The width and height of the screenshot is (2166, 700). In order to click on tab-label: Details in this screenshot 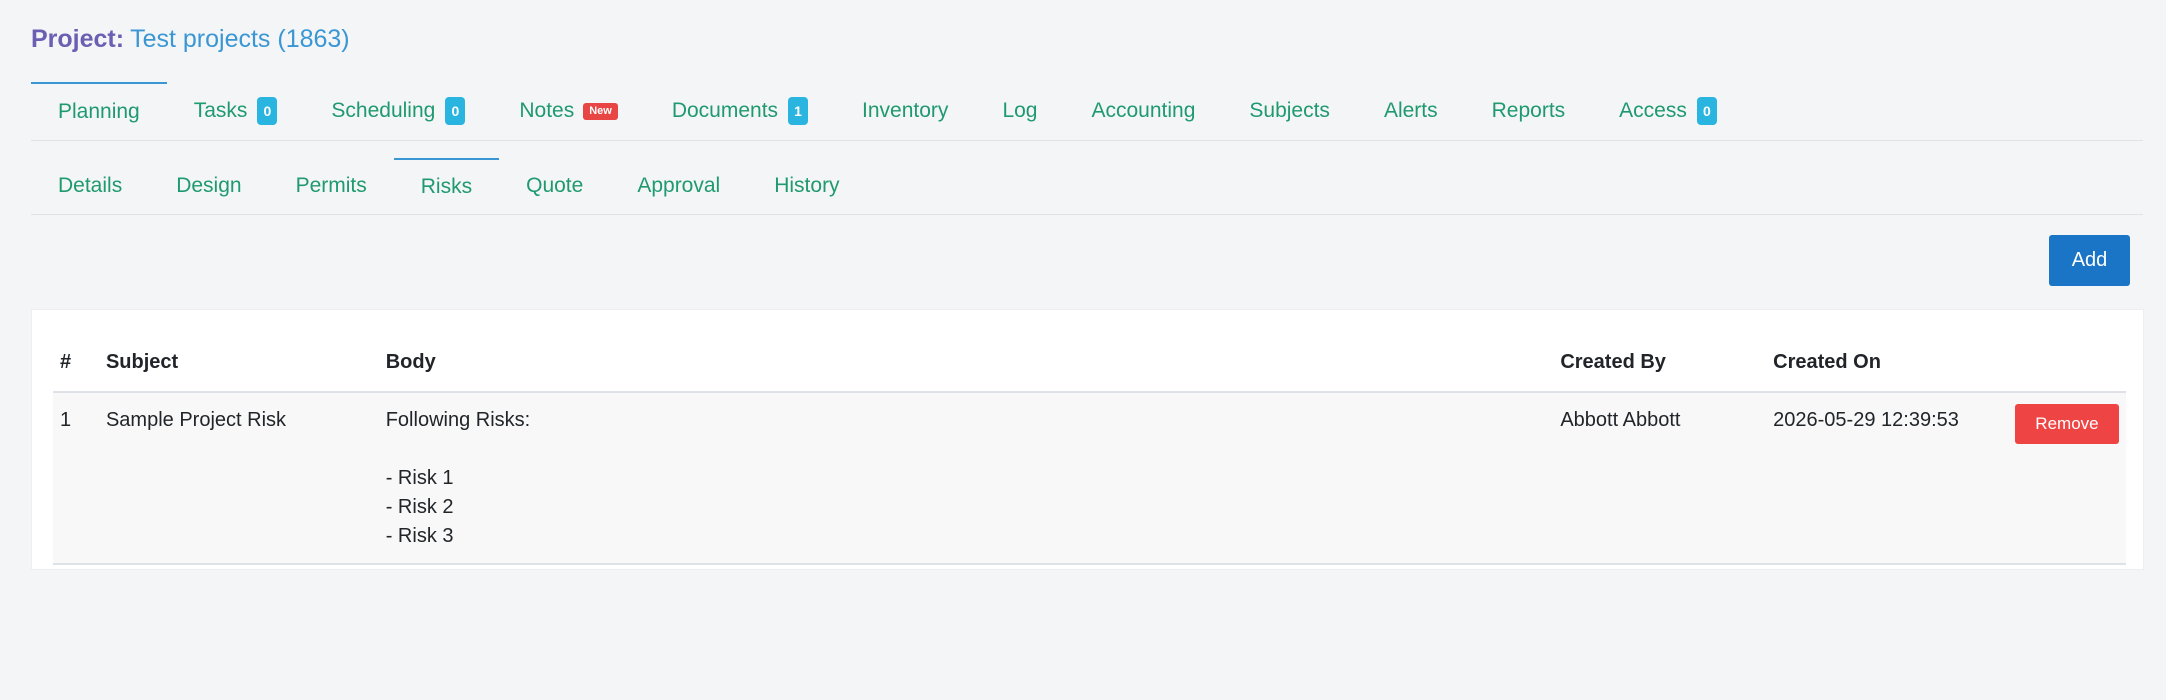, I will do `click(90, 185)`.